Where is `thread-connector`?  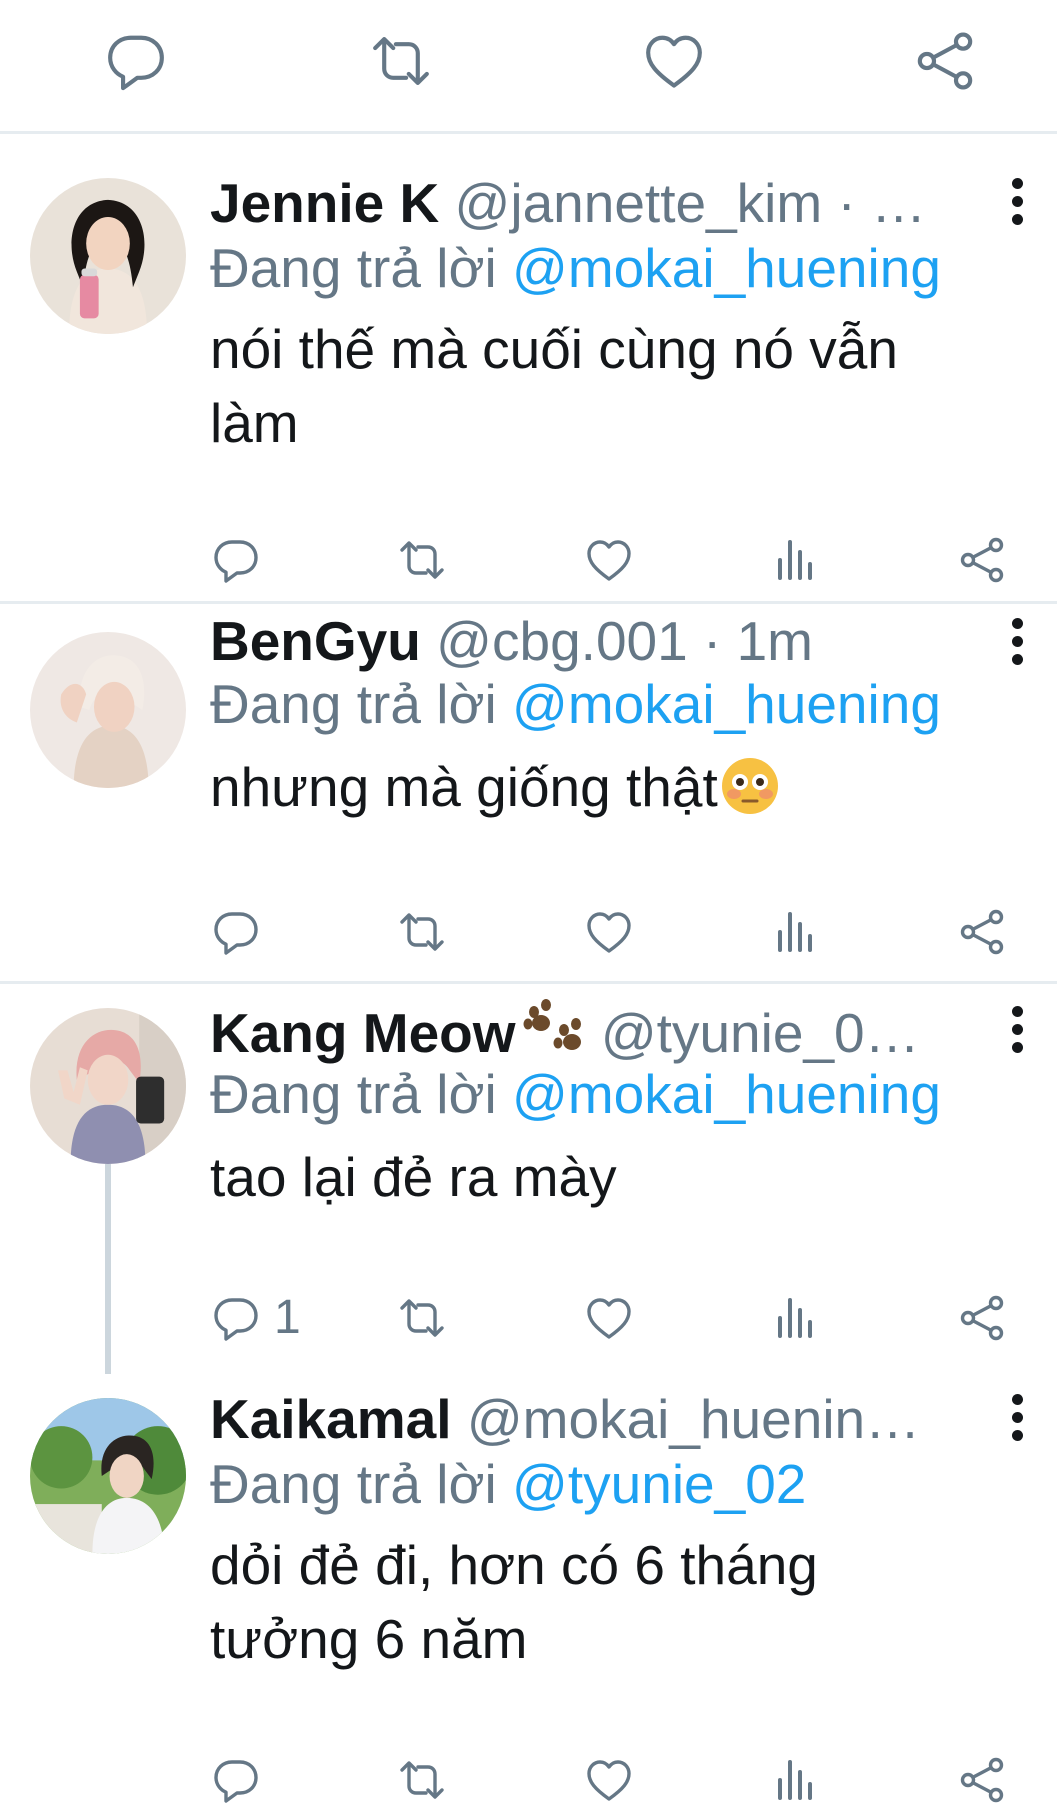 thread-connector is located at coordinates (108, 1269).